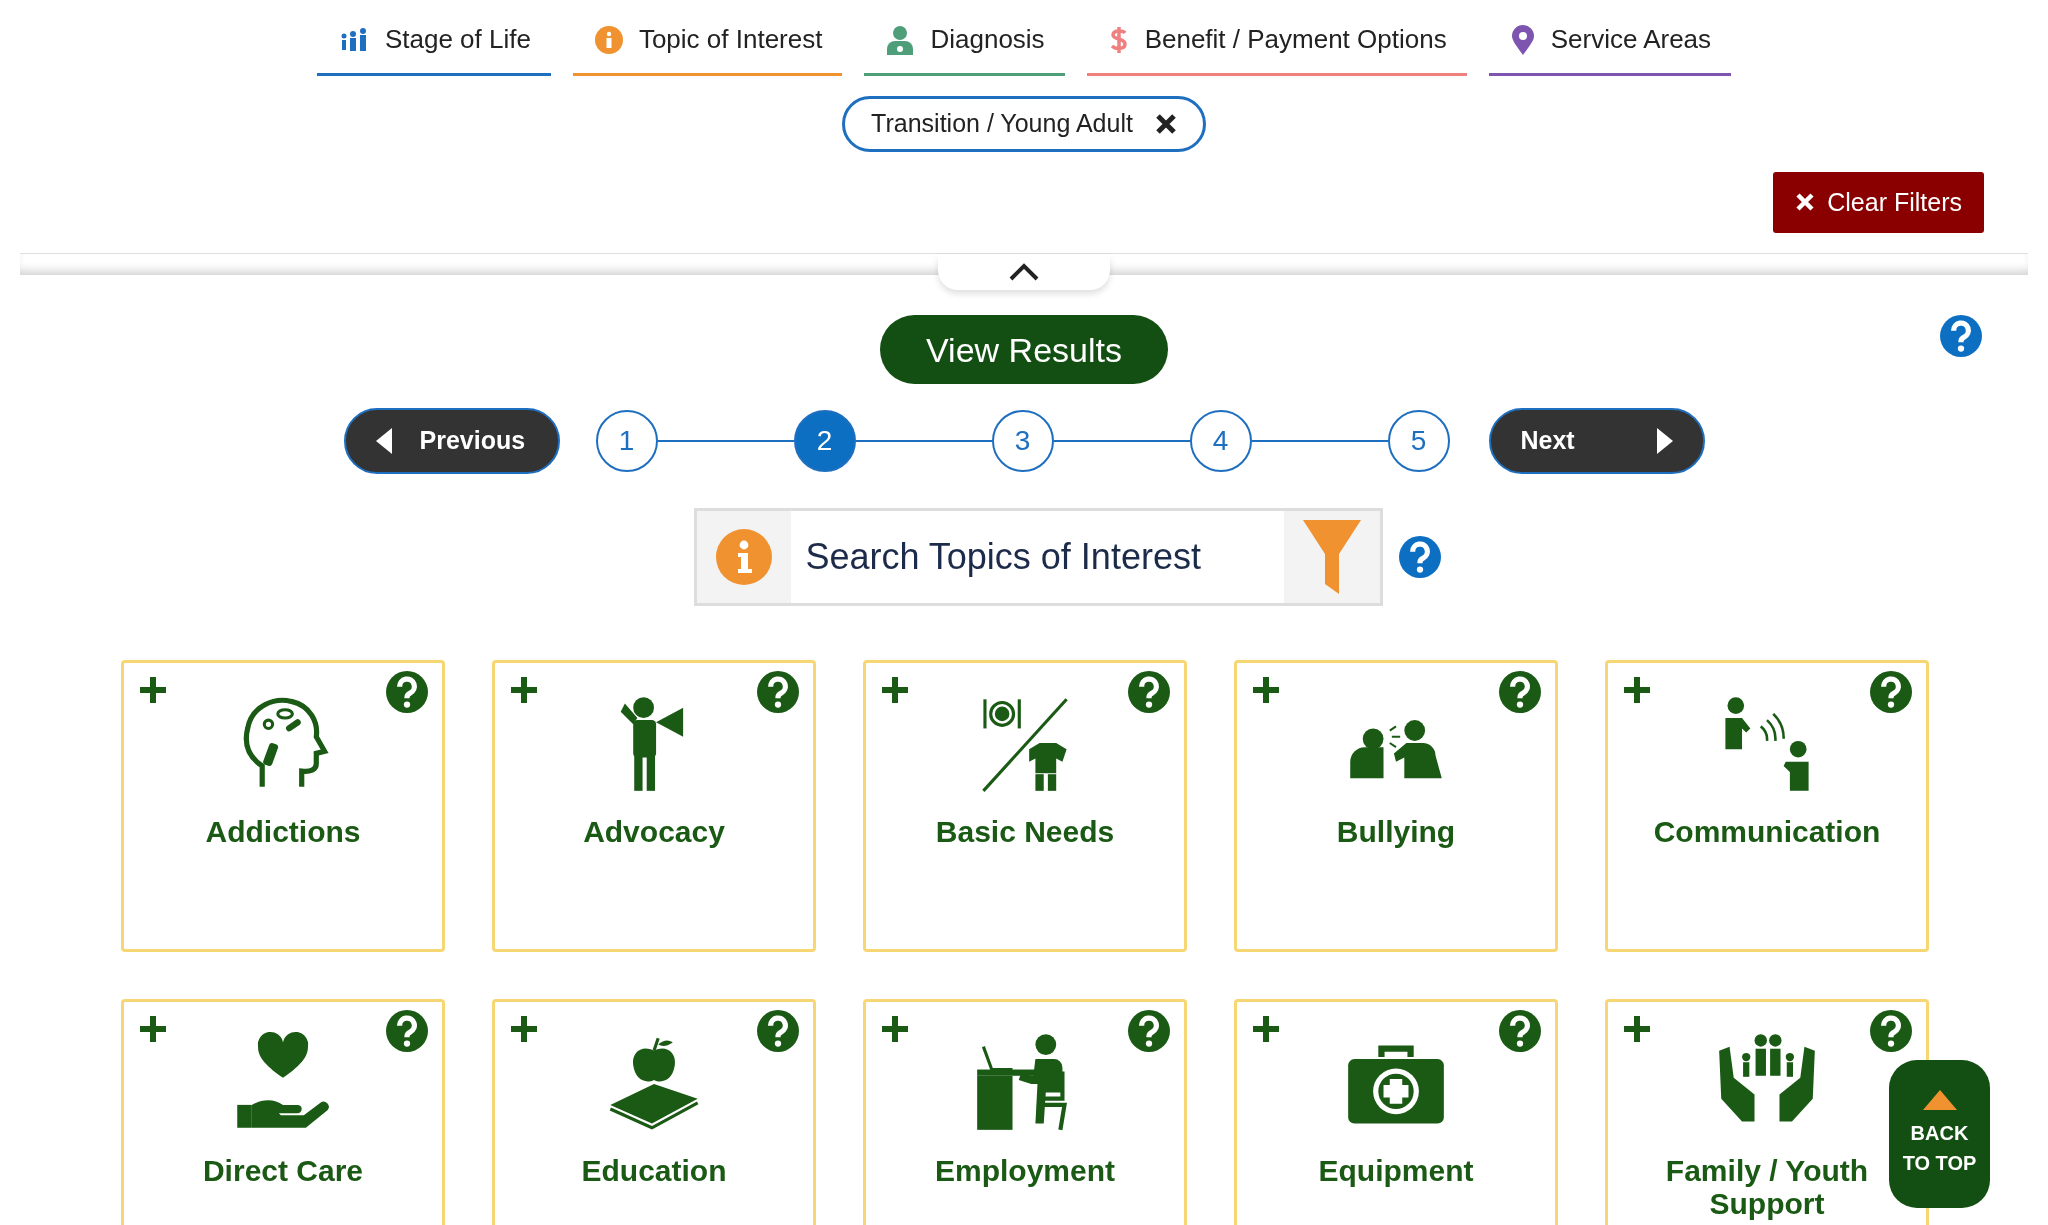 The height and width of the screenshot is (1225, 2048). What do you see at coordinates (1038, 557) in the screenshot?
I see `search-field: Search Topics of Interest` at bounding box center [1038, 557].